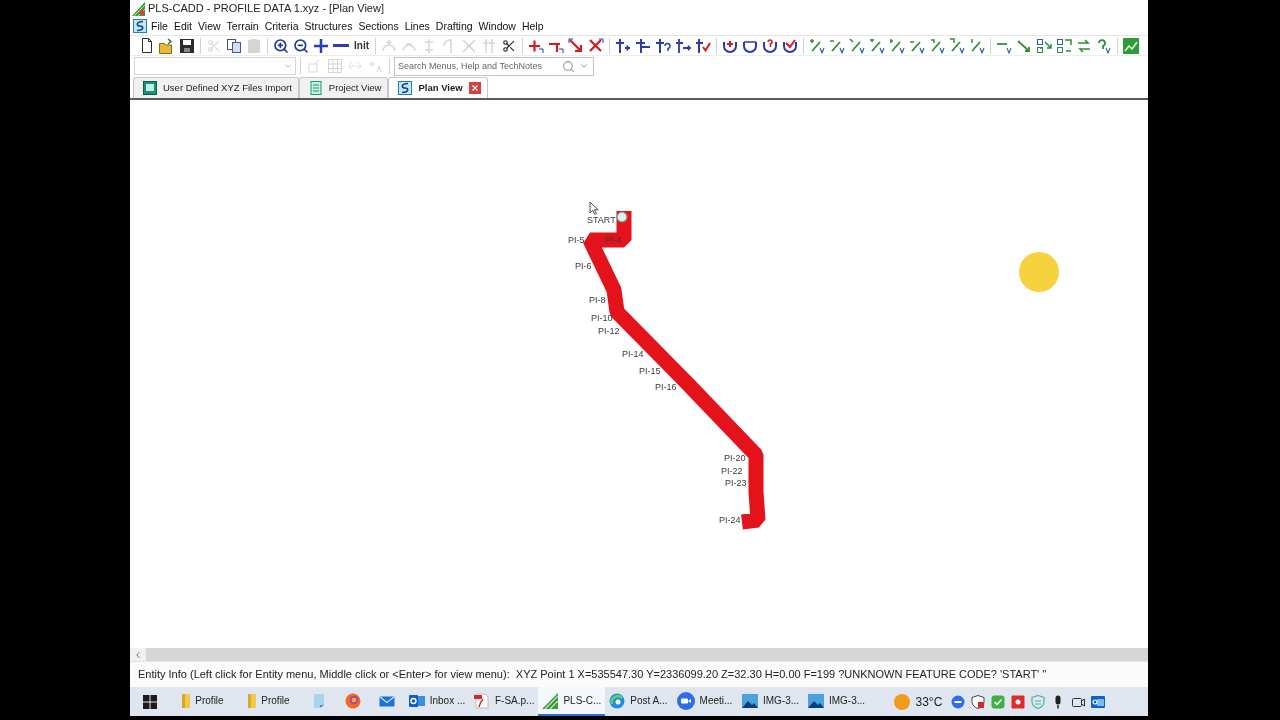 Image resolution: width=1280 pixels, height=720 pixels. Describe the element at coordinates (978, 701) in the screenshot. I see `shield-icon` at that location.